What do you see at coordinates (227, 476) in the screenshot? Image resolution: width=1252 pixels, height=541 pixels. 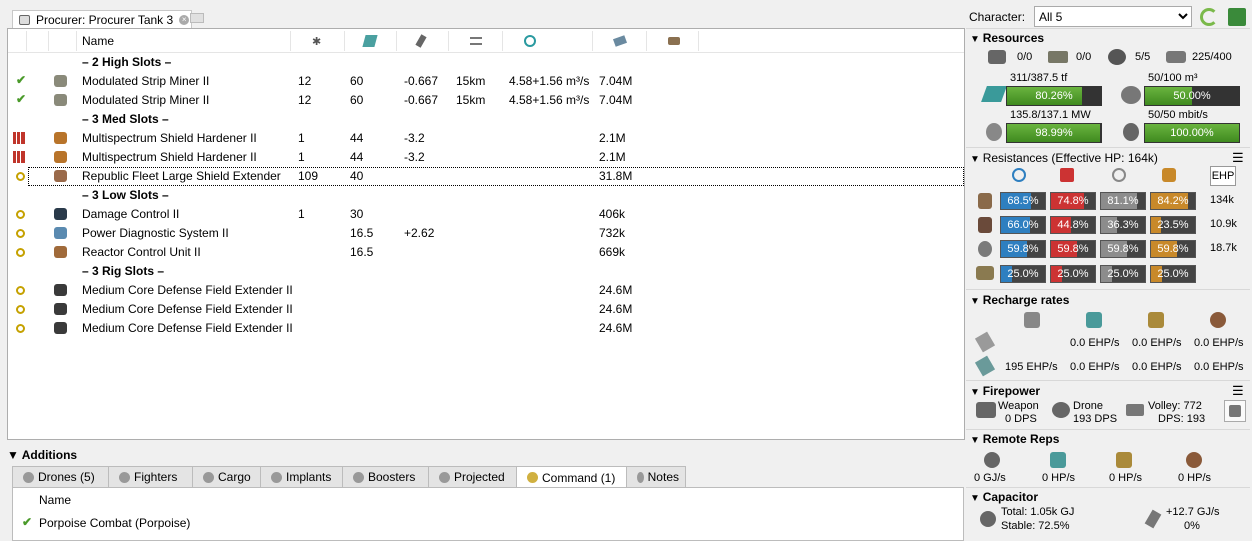 I see `additions-tab: Cargo` at bounding box center [227, 476].